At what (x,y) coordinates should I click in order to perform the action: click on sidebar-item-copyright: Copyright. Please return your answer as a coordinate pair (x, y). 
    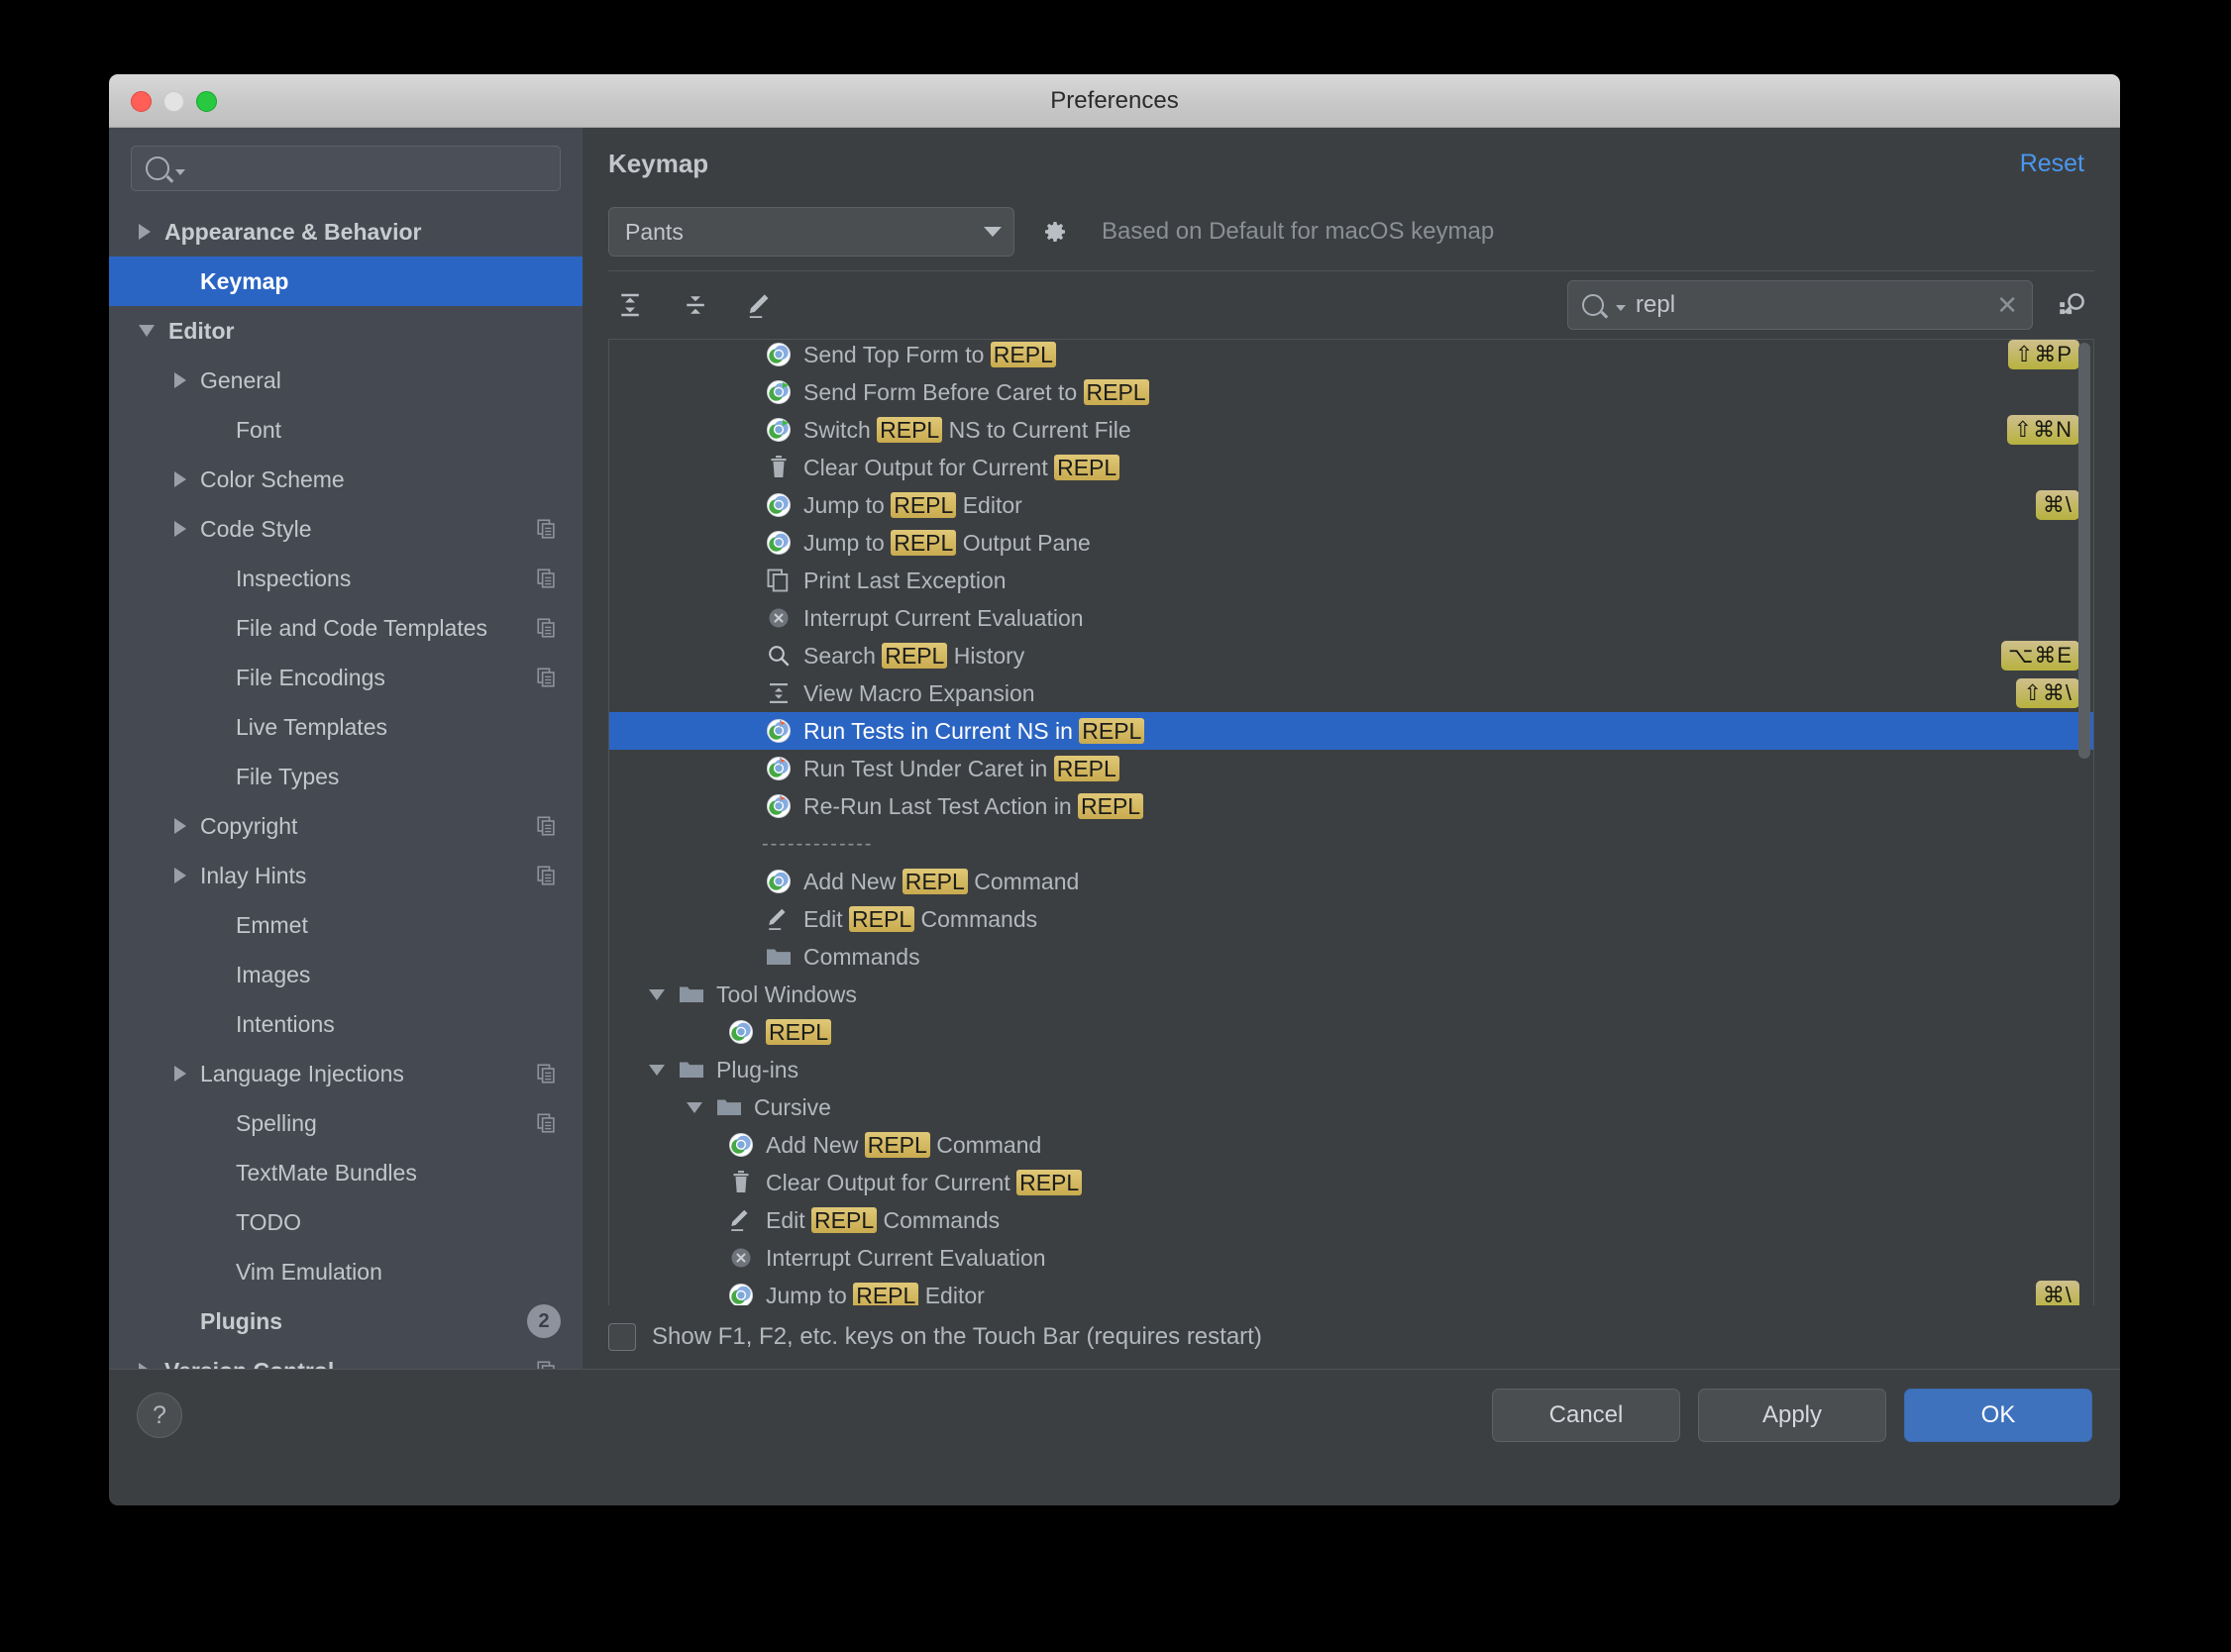
    Looking at the image, I should click on (346, 826).